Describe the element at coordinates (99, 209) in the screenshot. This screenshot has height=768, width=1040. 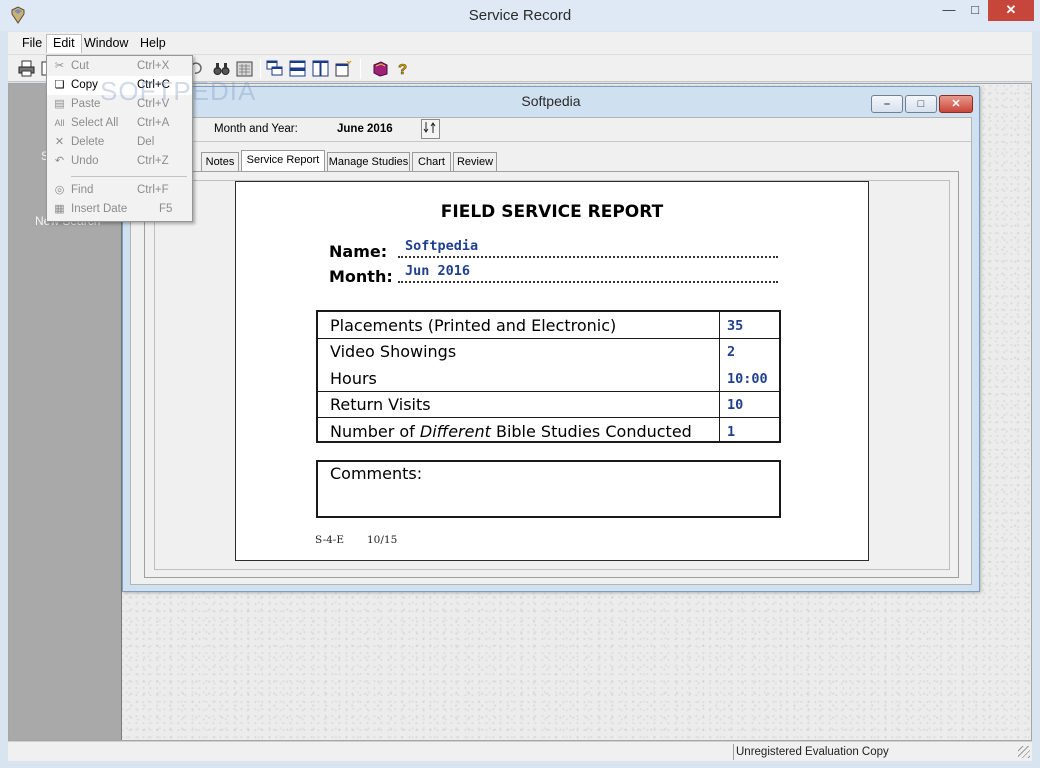
I see `menu-item-label: Insert Date` at that location.